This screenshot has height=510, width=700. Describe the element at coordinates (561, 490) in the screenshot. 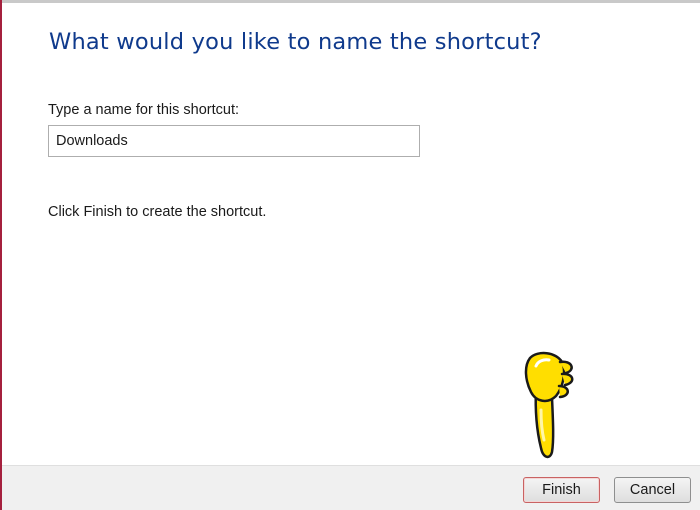

I see `finish-button: Finish` at that location.